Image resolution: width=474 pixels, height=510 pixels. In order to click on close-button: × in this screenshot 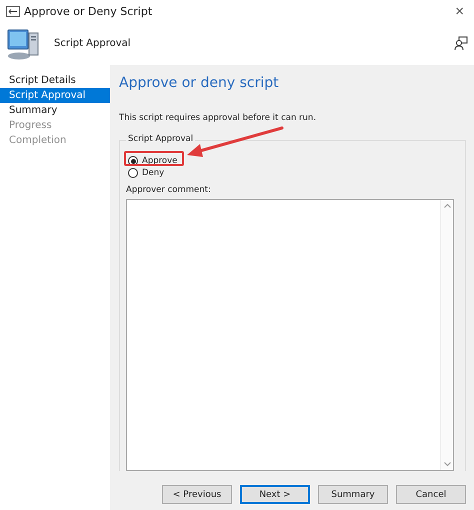, I will do `click(459, 11)`.